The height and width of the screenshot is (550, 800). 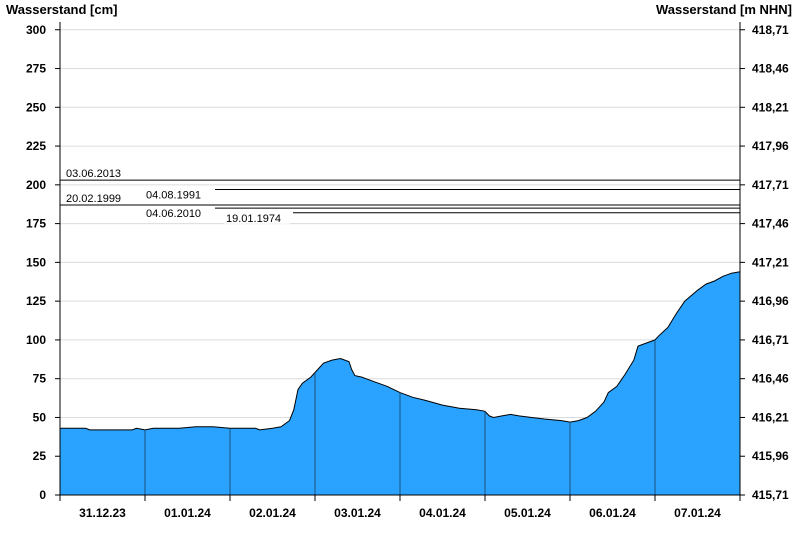 I want to click on reference-level-label: 19.01.1974, so click(x=253, y=219).